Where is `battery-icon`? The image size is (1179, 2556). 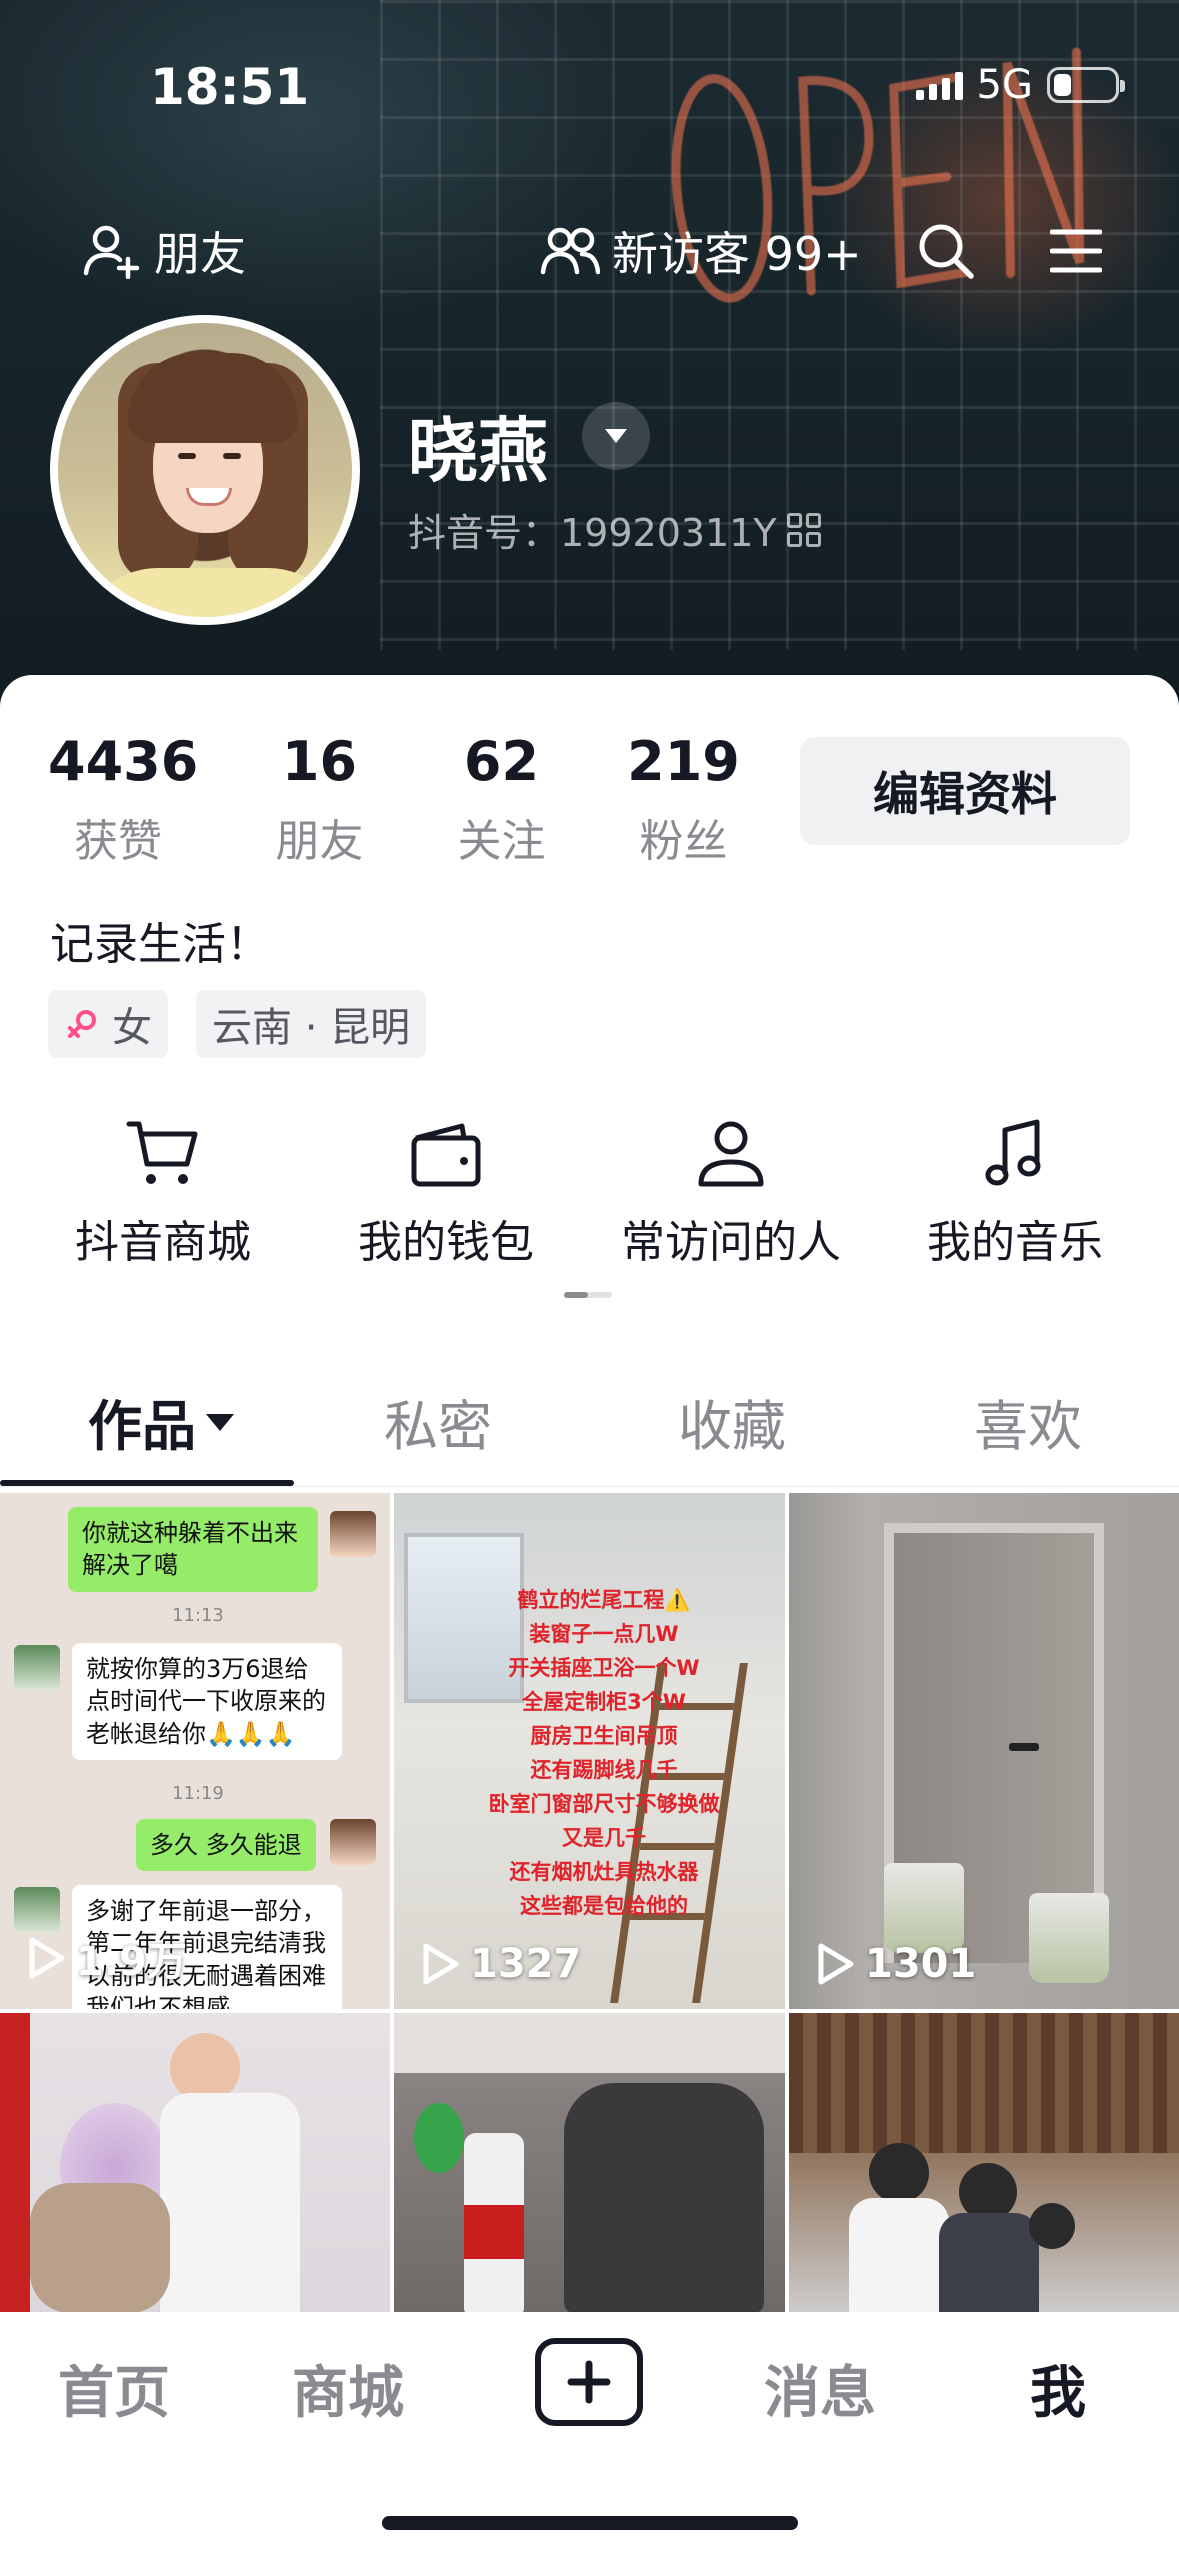 battery-icon is located at coordinates (1086, 85).